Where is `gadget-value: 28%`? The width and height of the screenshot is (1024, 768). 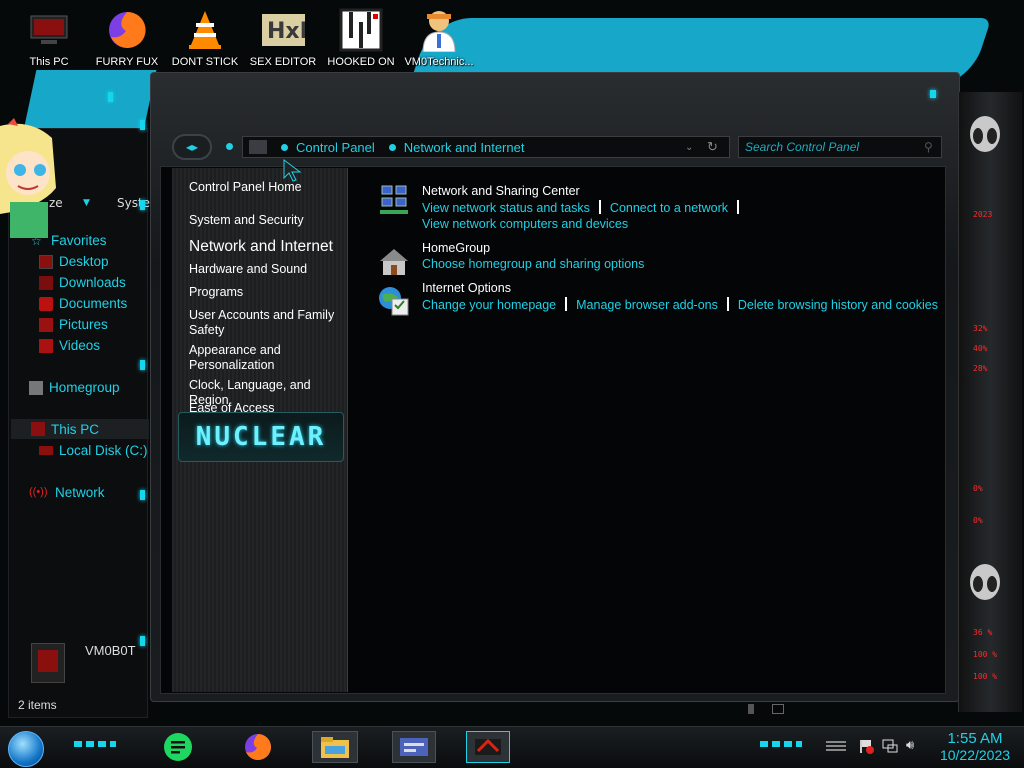 gadget-value: 28% is located at coordinates (980, 368).